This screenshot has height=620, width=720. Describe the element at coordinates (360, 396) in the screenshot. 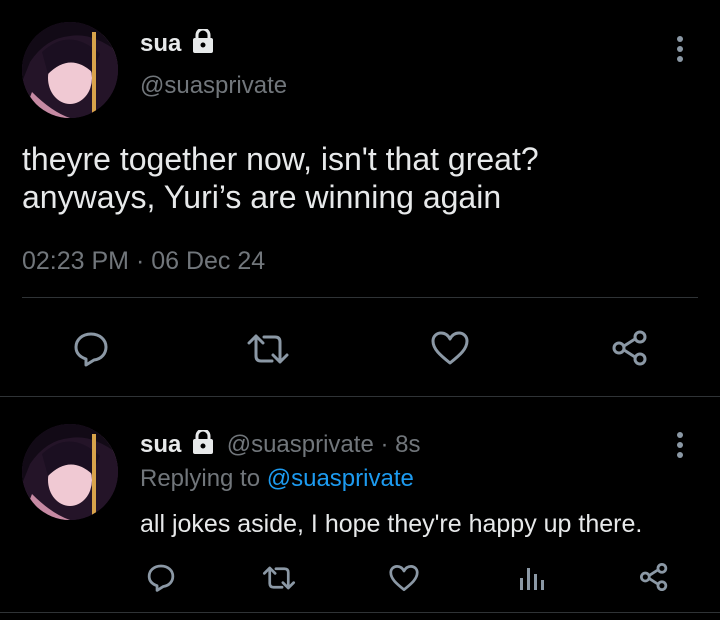

I see `section-divider` at that location.